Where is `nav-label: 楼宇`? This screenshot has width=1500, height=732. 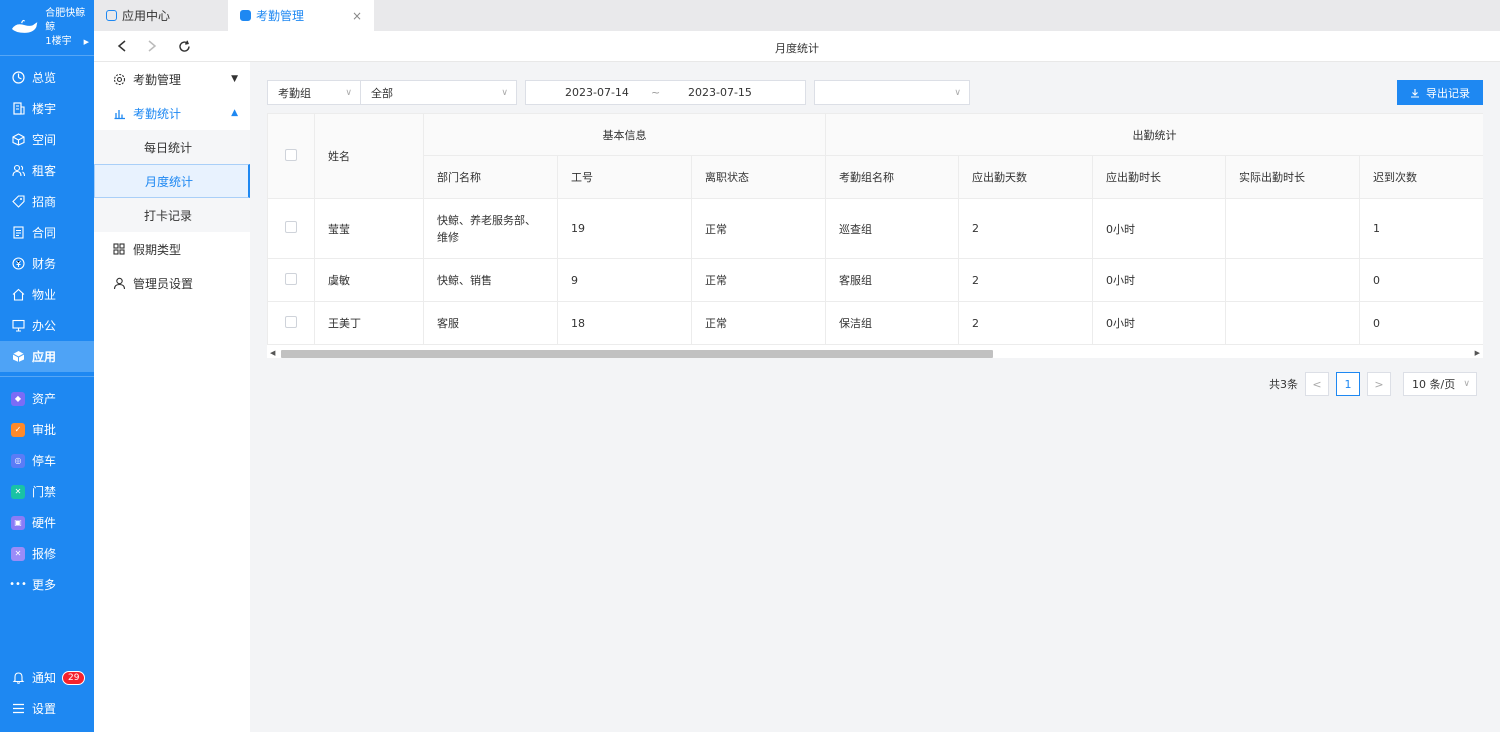 nav-label: 楼宇 is located at coordinates (44, 109).